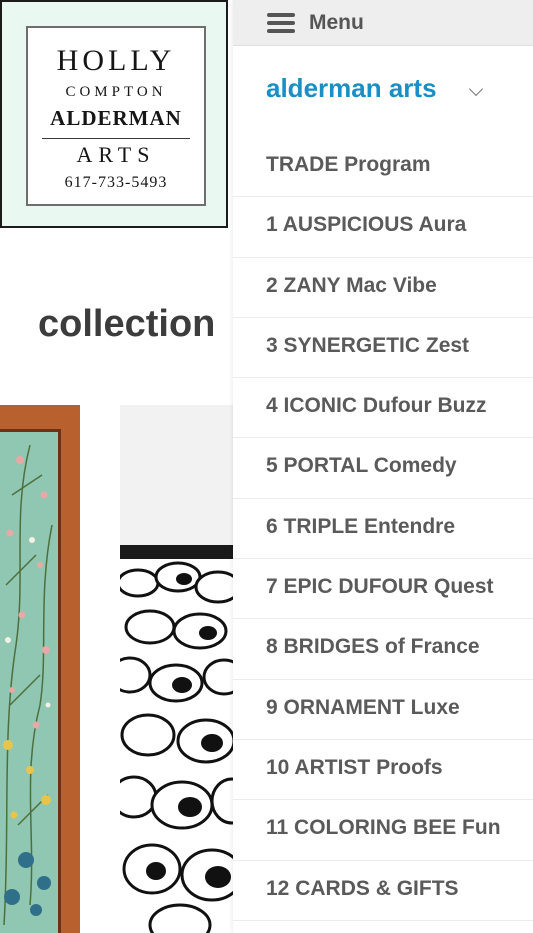 The image size is (533, 933). I want to click on artwork-thumbnail-chinoiserie, so click(40, 669).